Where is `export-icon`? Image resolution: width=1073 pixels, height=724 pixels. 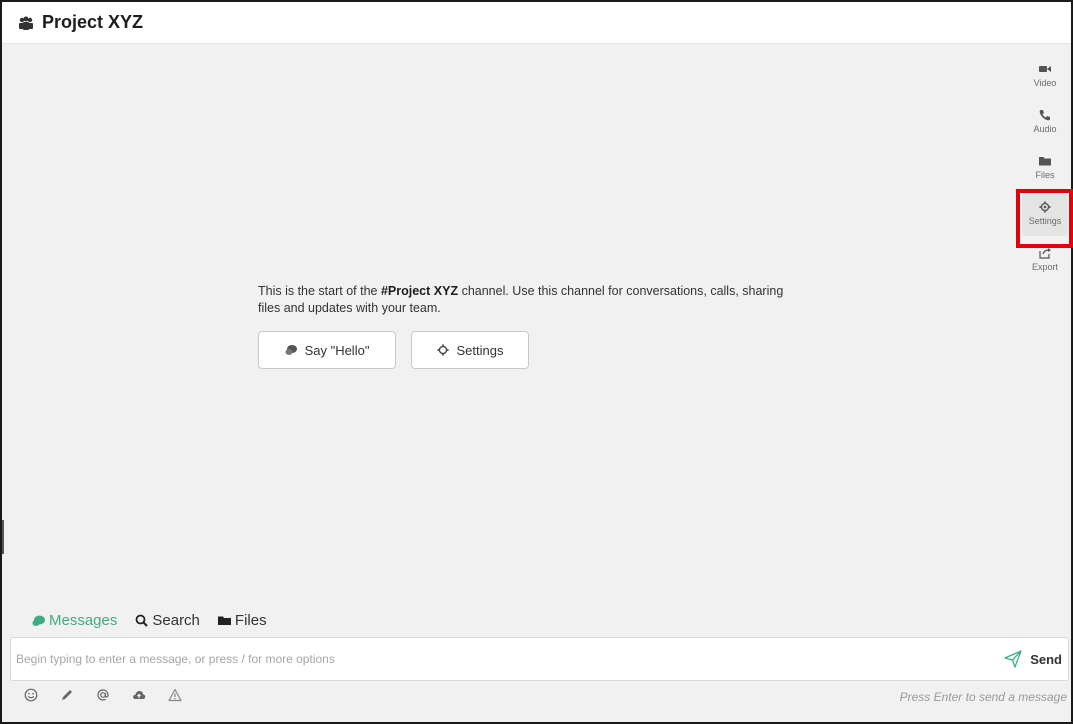
export-icon is located at coordinates (1045, 253).